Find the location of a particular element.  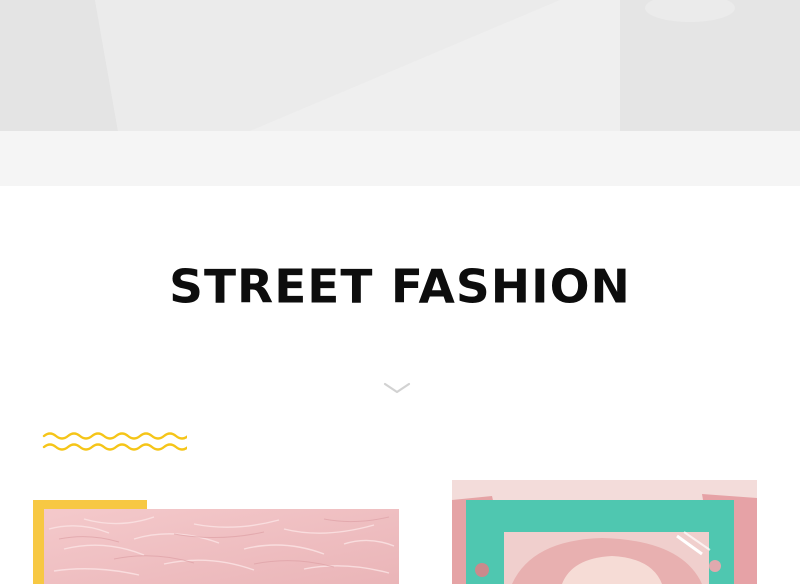

wavy-lines-icon is located at coordinates (114, 441).